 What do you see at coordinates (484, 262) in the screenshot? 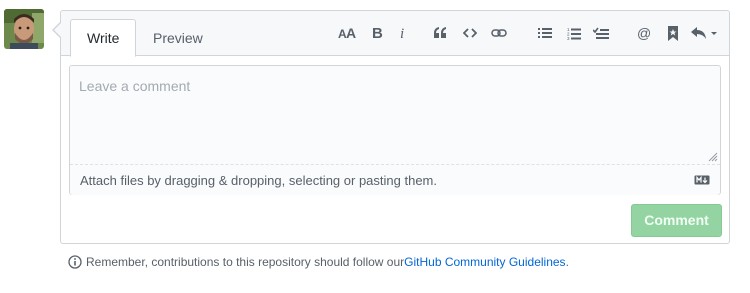
I see `community-guidelines-link: GitHub Community Guidelines` at bounding box center [484, 262].